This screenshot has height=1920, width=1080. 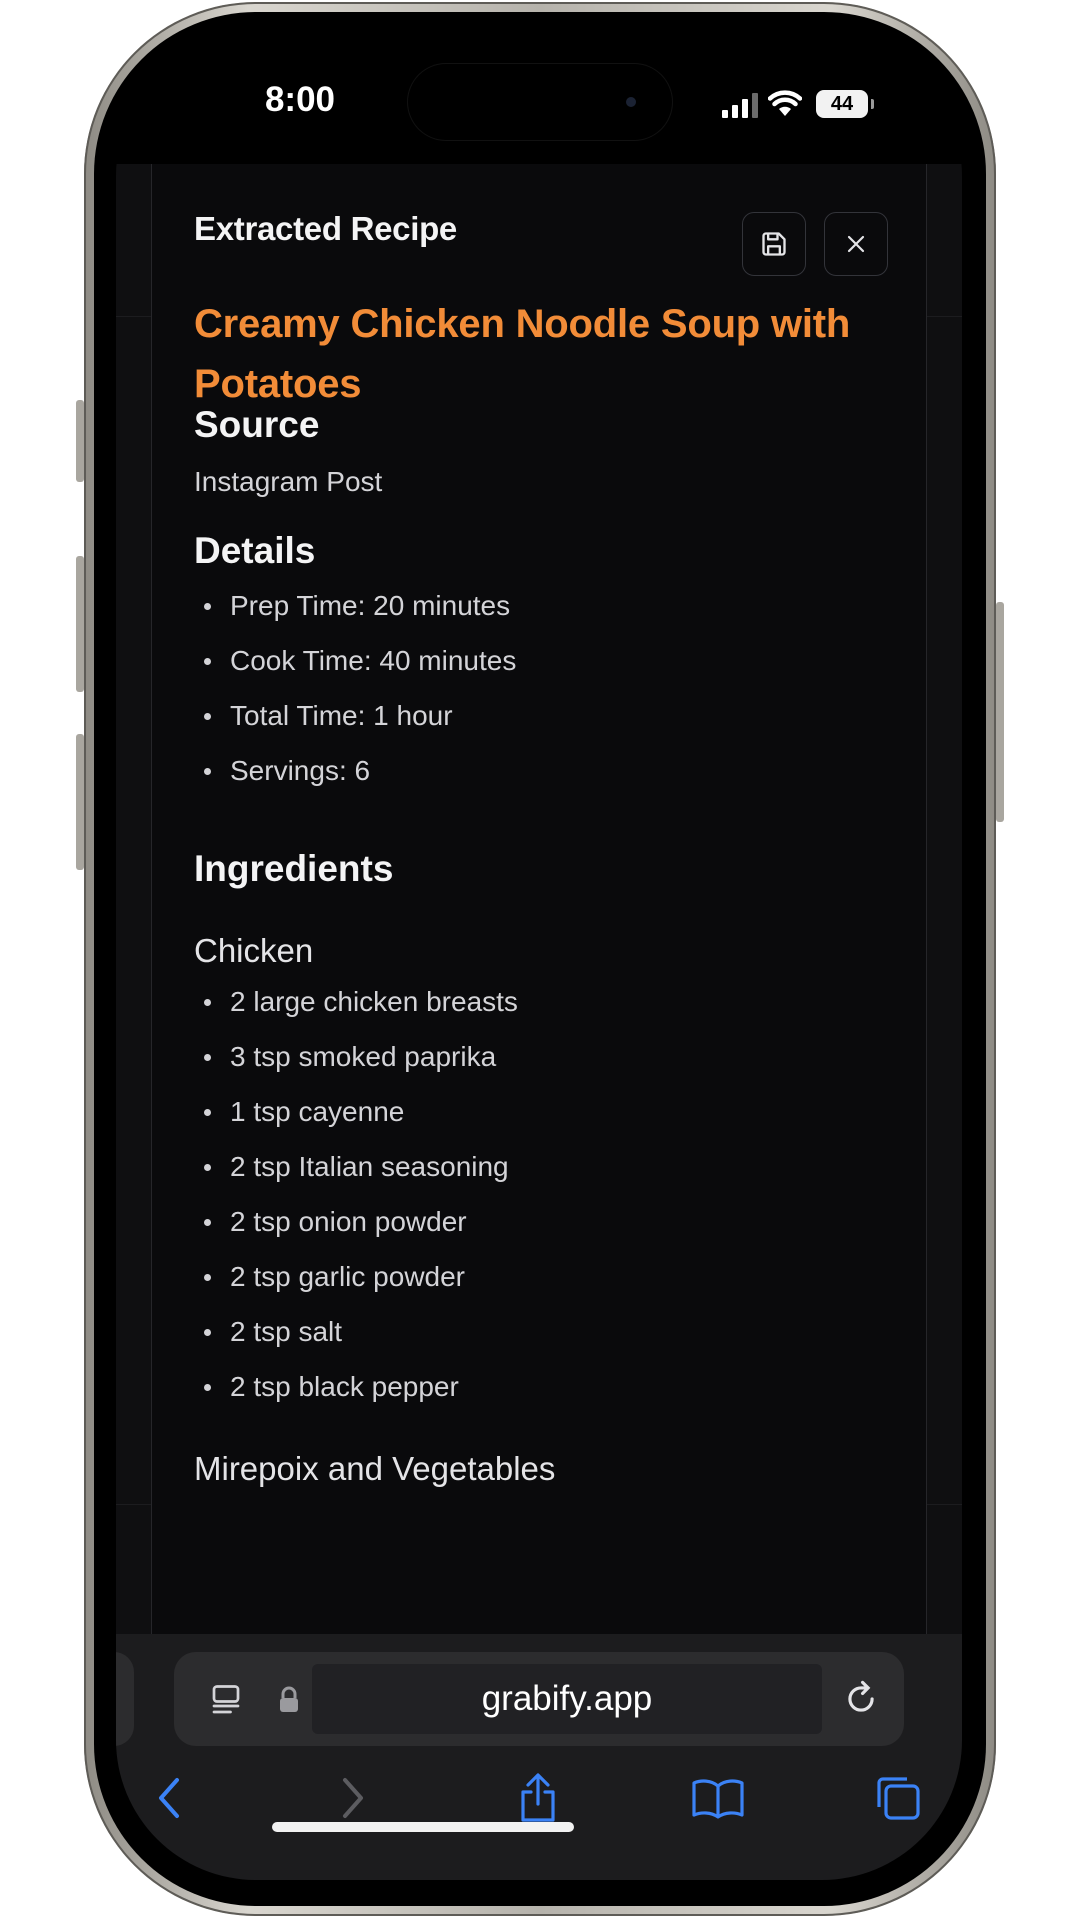 I want to click on details-heading: Details, so click(x=255, y=550).